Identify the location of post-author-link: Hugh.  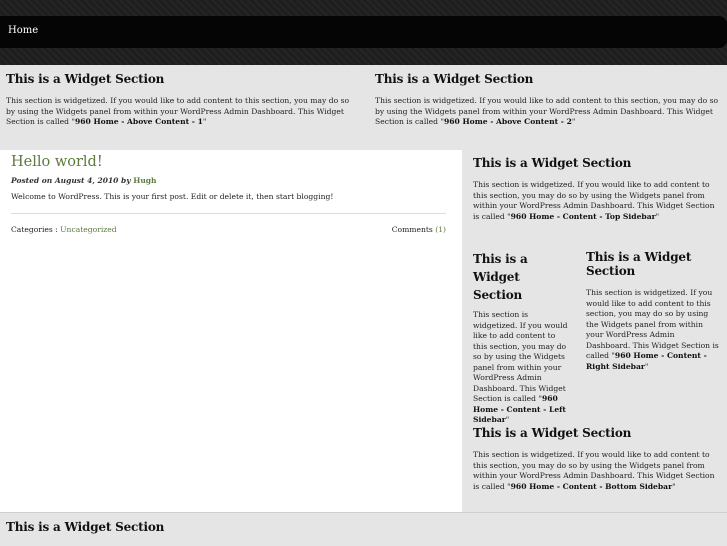
(144, 180).